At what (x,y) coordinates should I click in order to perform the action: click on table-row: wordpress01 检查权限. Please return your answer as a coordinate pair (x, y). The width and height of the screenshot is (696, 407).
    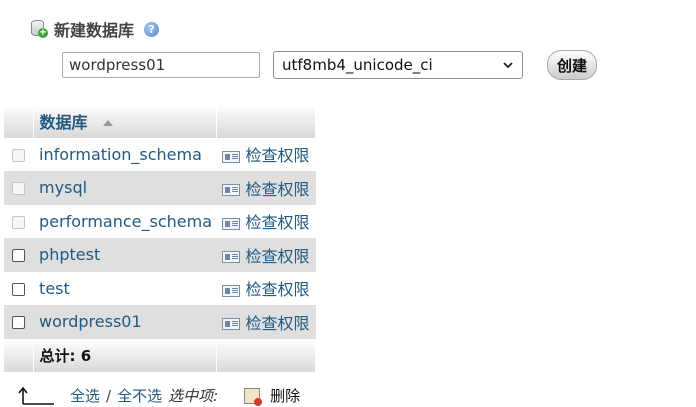
    Looking at the image, I should click on (160, 322).